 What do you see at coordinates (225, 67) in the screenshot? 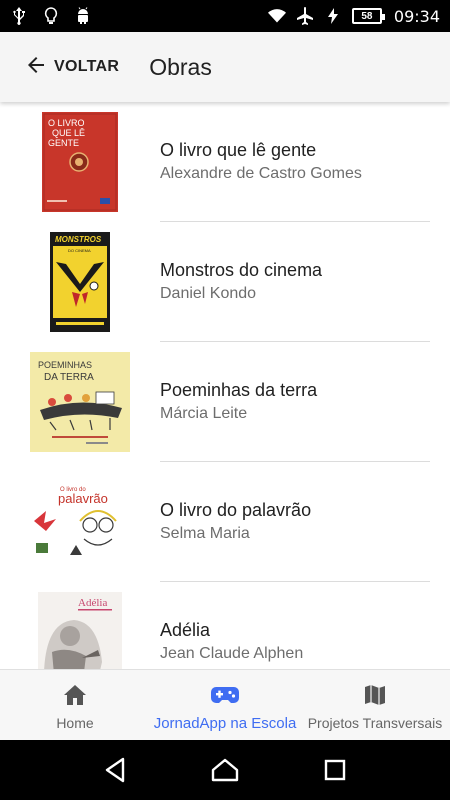
I see `app-bar: VOLTAR Obras` at bounding box center [225, 67].